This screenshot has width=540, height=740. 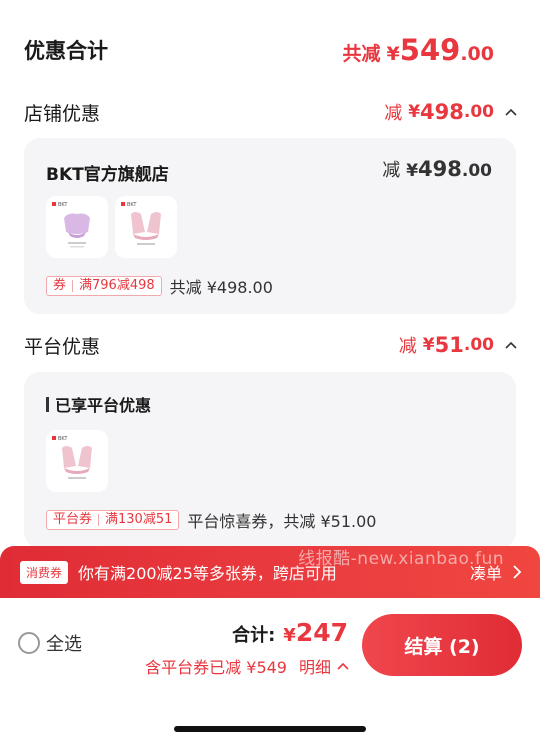 What do you see at coordinates (221, 287) in the screenshot?
I see `coupon-total-text: 共减 ¥498.00` at bounding box center [221, 287].